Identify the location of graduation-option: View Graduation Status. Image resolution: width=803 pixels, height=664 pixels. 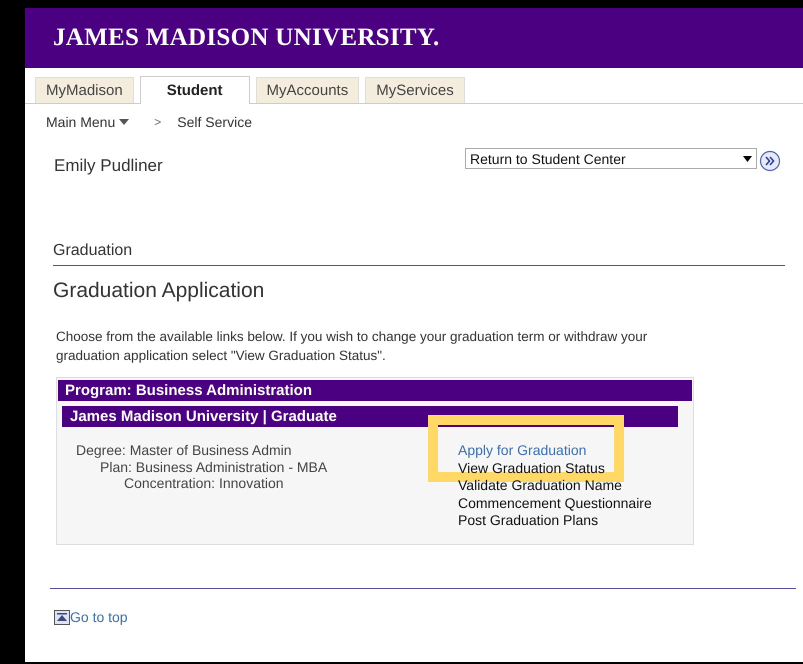
(531, 468).